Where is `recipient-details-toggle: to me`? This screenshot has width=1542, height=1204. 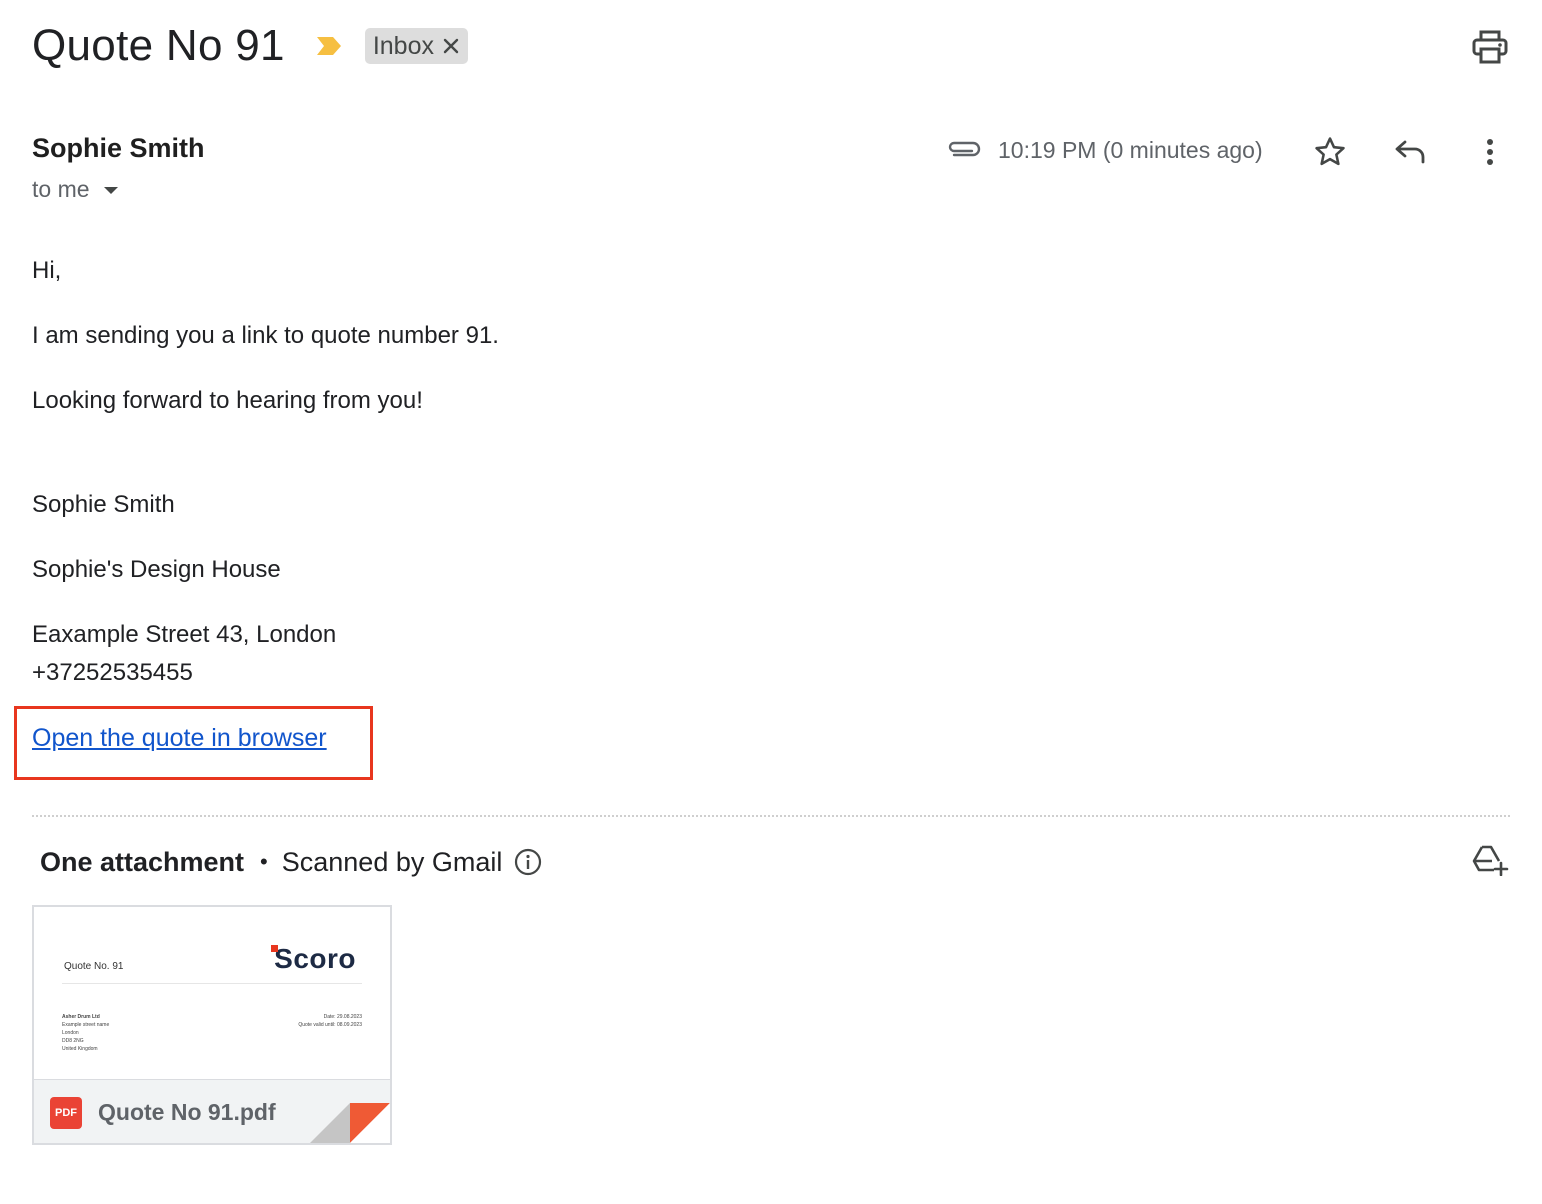
recipient-details-toggle: to me is located at coordinates (76, 189).